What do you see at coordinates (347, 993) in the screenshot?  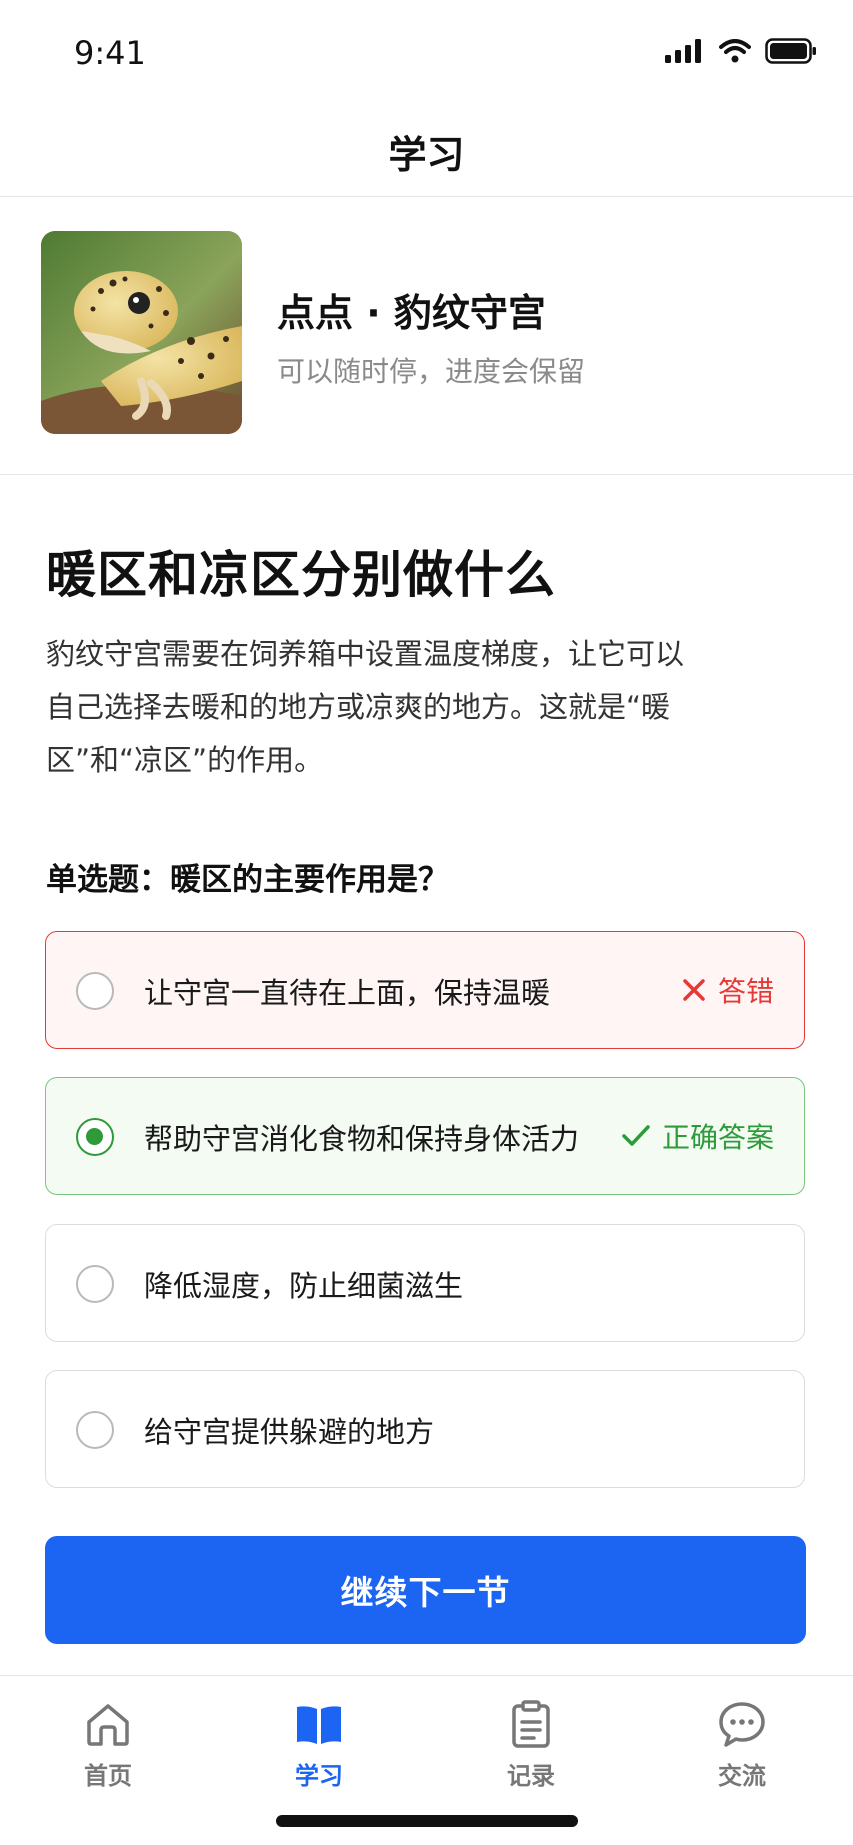 I see `option-text: 让守宫一直待在上面，保持温暖` at bounding box center [347, 993].